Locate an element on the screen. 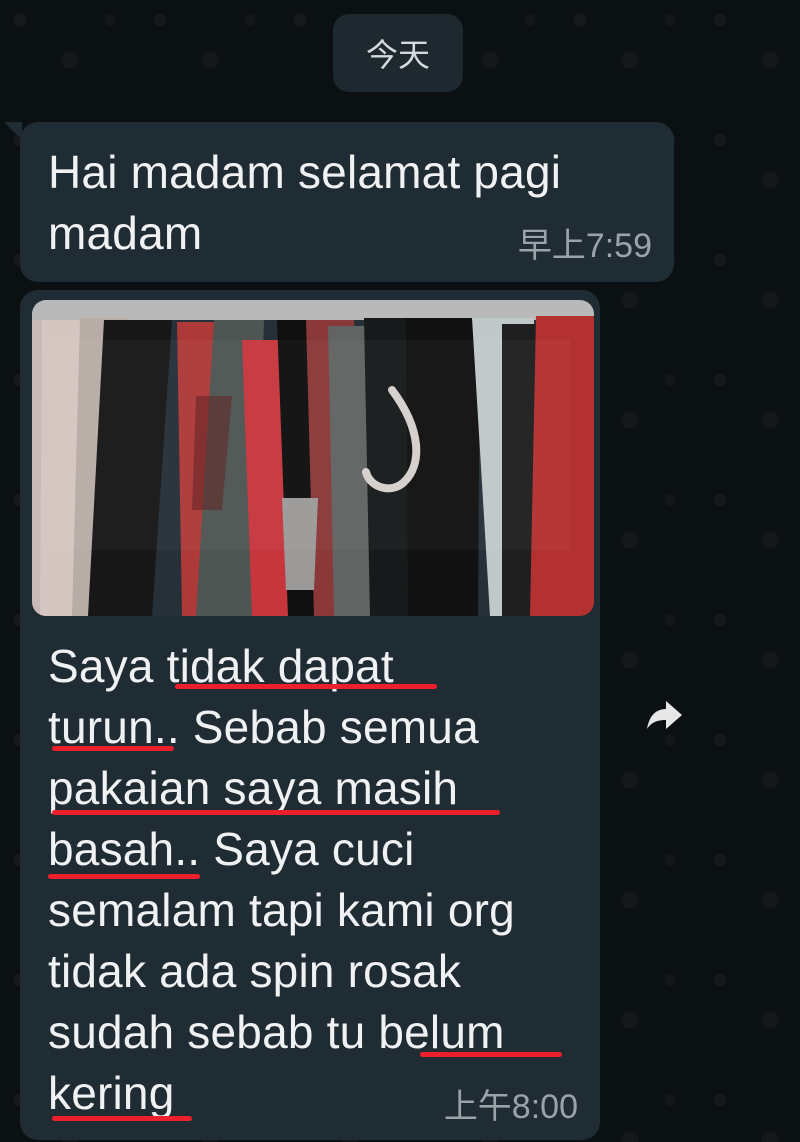 The height and width of the screenshot is (1142, 800). message-time-2: 上午8:00 is located at coordinates (510, 1107).